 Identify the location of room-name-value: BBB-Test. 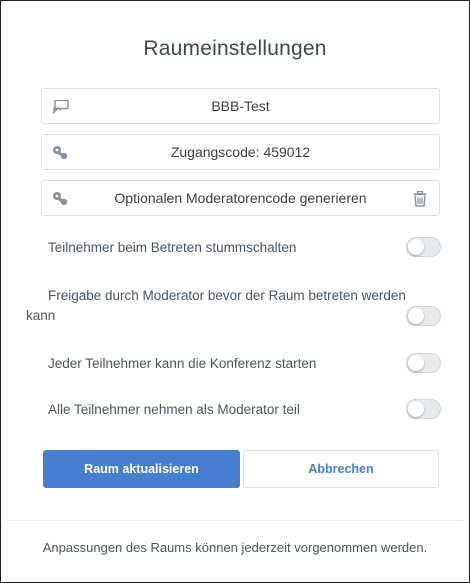
(240, 106).